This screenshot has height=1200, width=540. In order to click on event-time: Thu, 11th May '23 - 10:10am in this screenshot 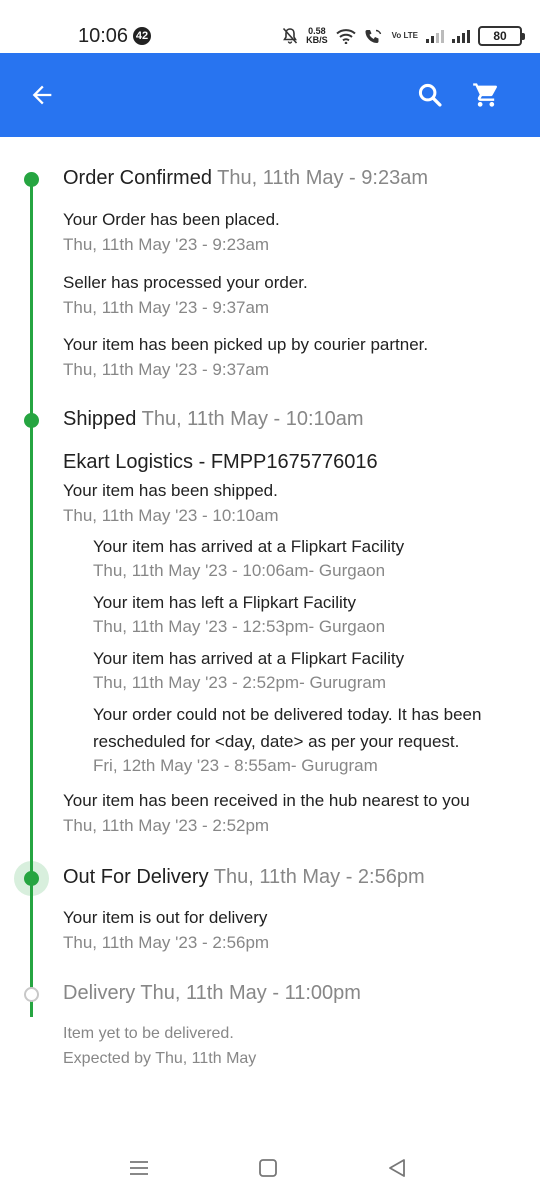, I will do `click(171, 515)`.